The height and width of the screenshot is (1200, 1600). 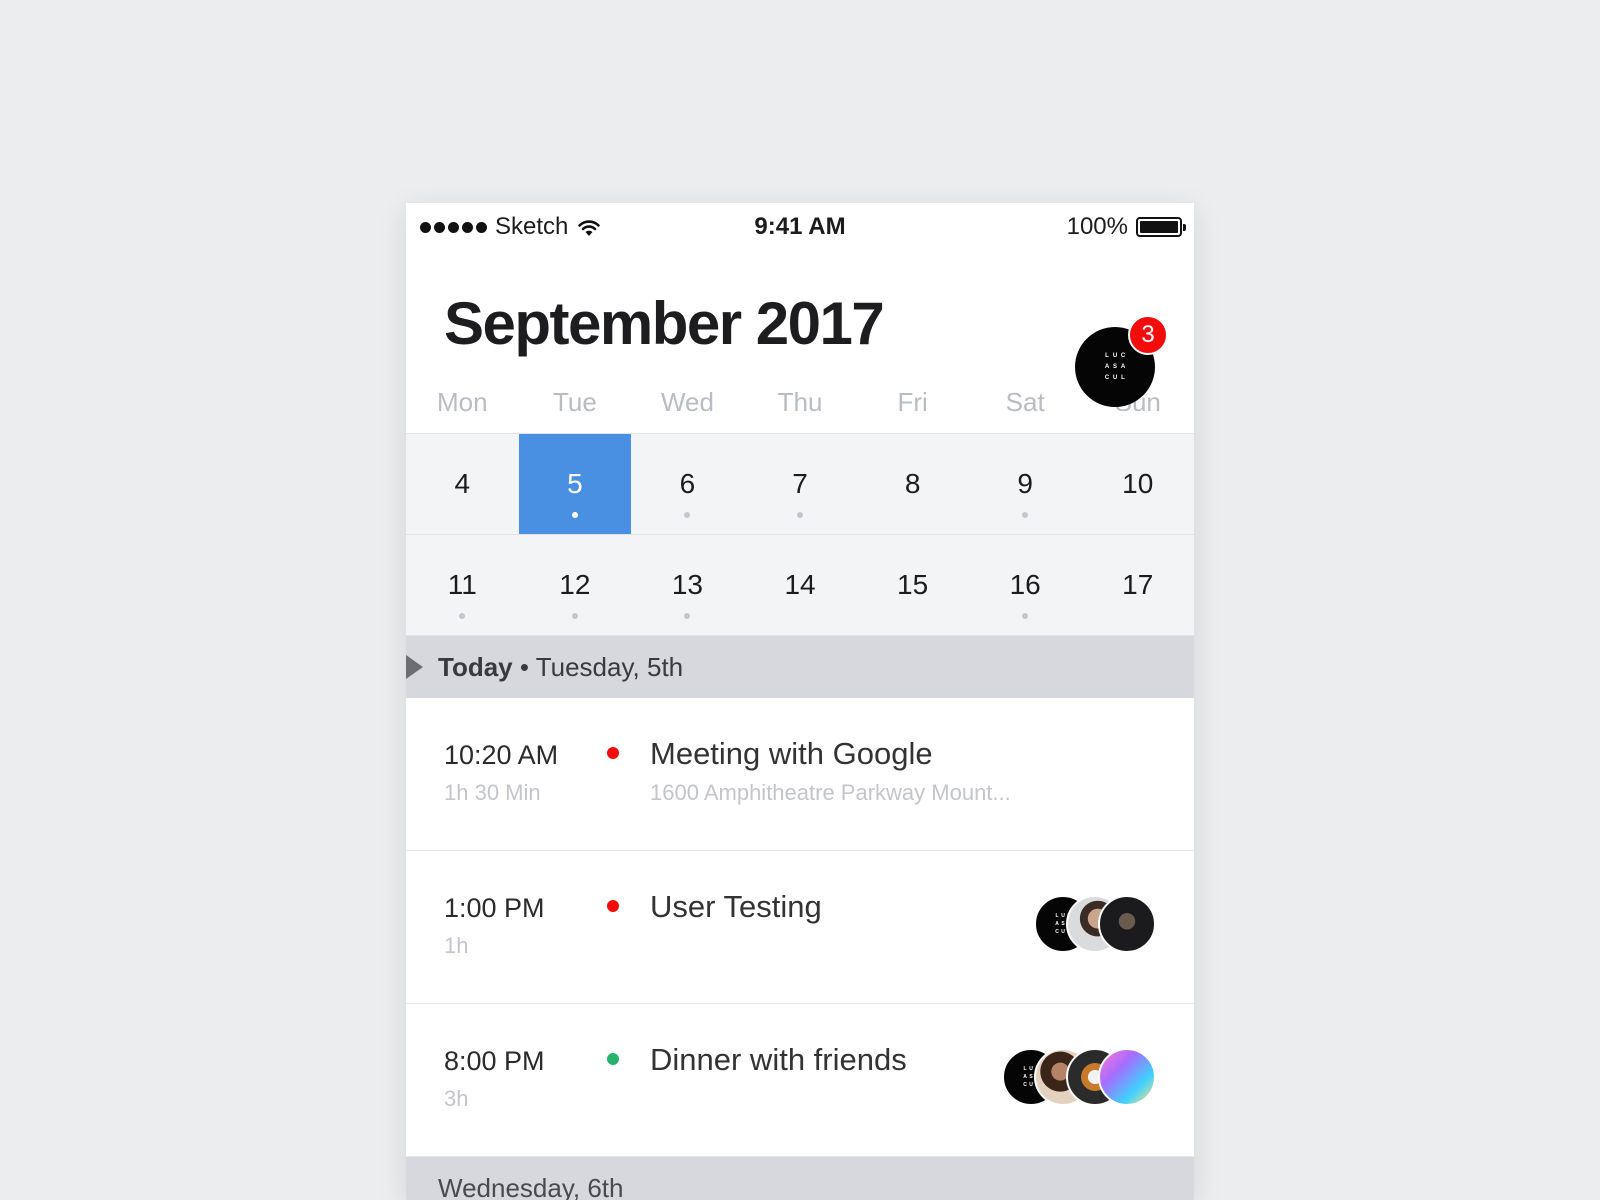 I want to click on status-right: 100%, so click(x=1126, y=227).